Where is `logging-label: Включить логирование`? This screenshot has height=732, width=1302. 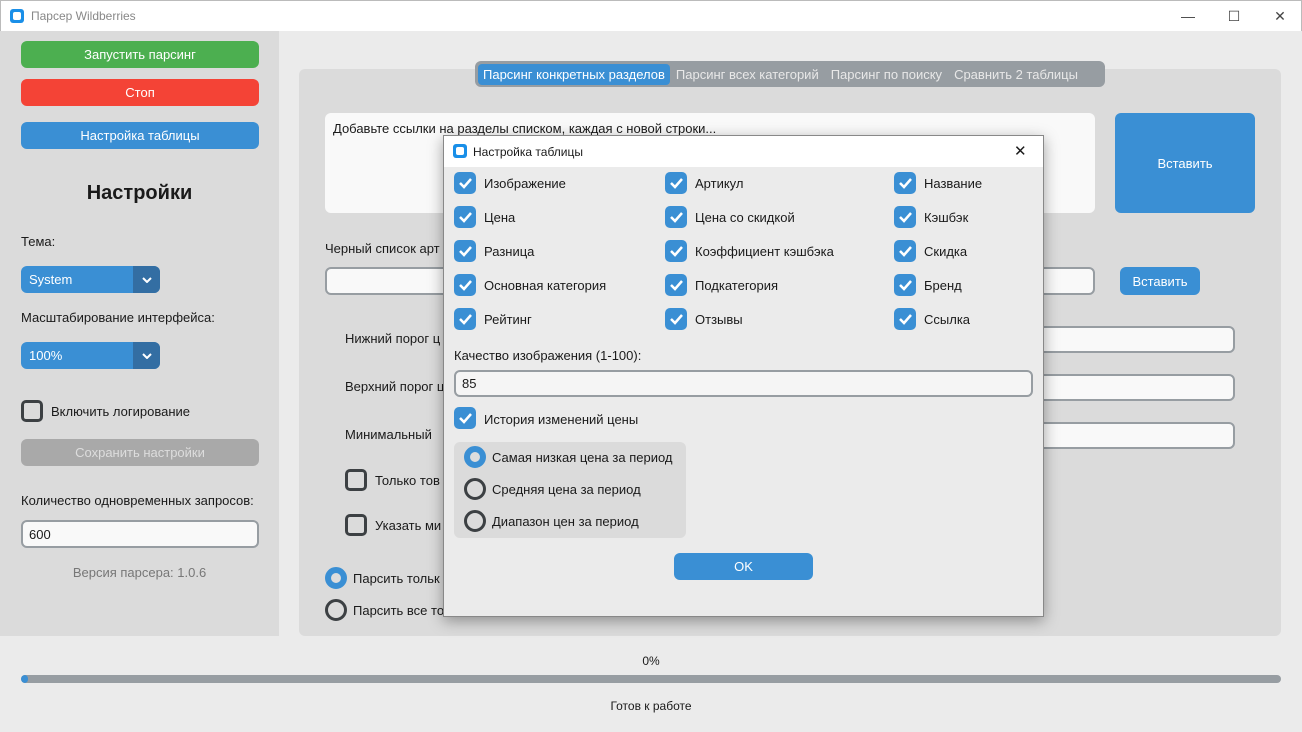 logging-label: Включить логирование is located at coordinates (121, 411).